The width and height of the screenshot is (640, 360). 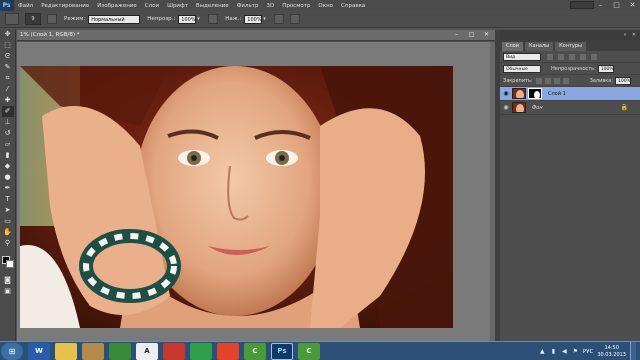 I want to click on crop-tool-icon: ⌗, so click(x=8, y=78).